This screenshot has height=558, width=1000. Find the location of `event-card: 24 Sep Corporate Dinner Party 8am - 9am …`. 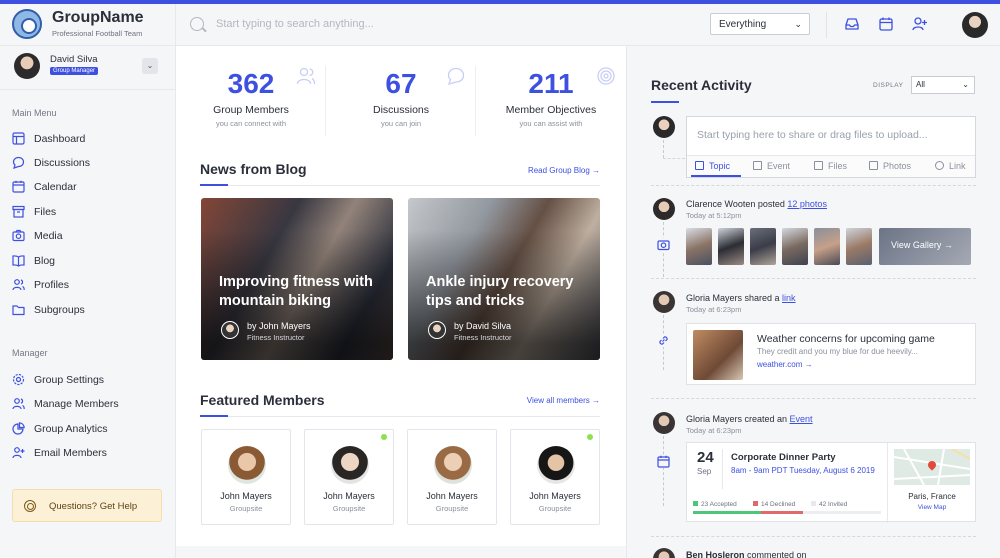

event-card: 24 Sep Corporate Dinner Party 8am - 9am … is located at coordinates (831, 482).